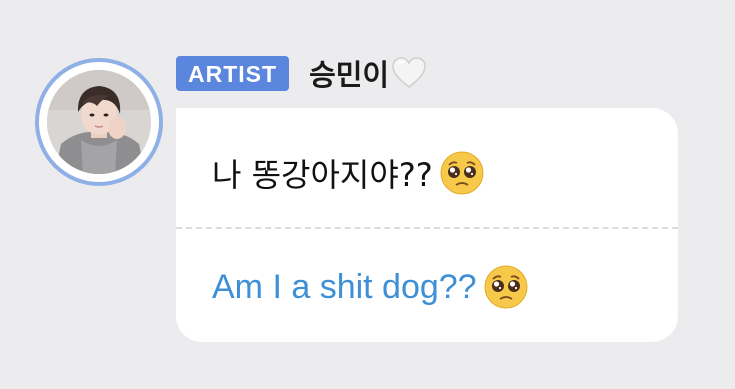 The height and width of the screenshot is (389, 735). I want to click on avatar-photo, so click(99, 122).